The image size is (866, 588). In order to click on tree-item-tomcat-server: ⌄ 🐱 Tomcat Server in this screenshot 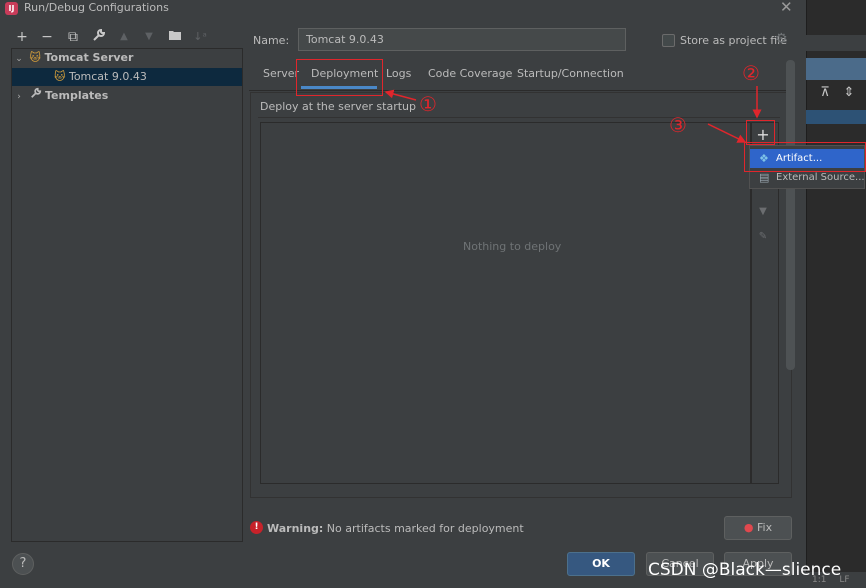, I will do `click(127, 58)`.